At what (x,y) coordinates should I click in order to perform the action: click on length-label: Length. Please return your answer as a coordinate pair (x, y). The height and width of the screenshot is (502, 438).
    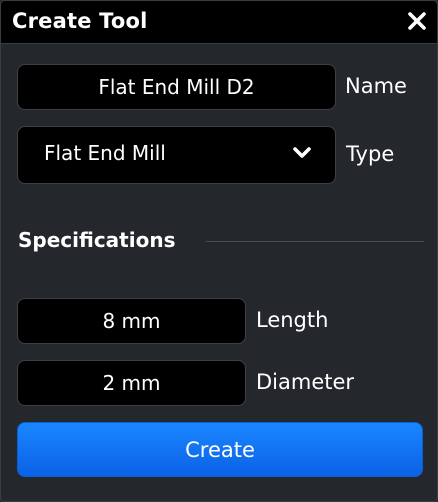
    Looking at the image, I should click on (292, 320).